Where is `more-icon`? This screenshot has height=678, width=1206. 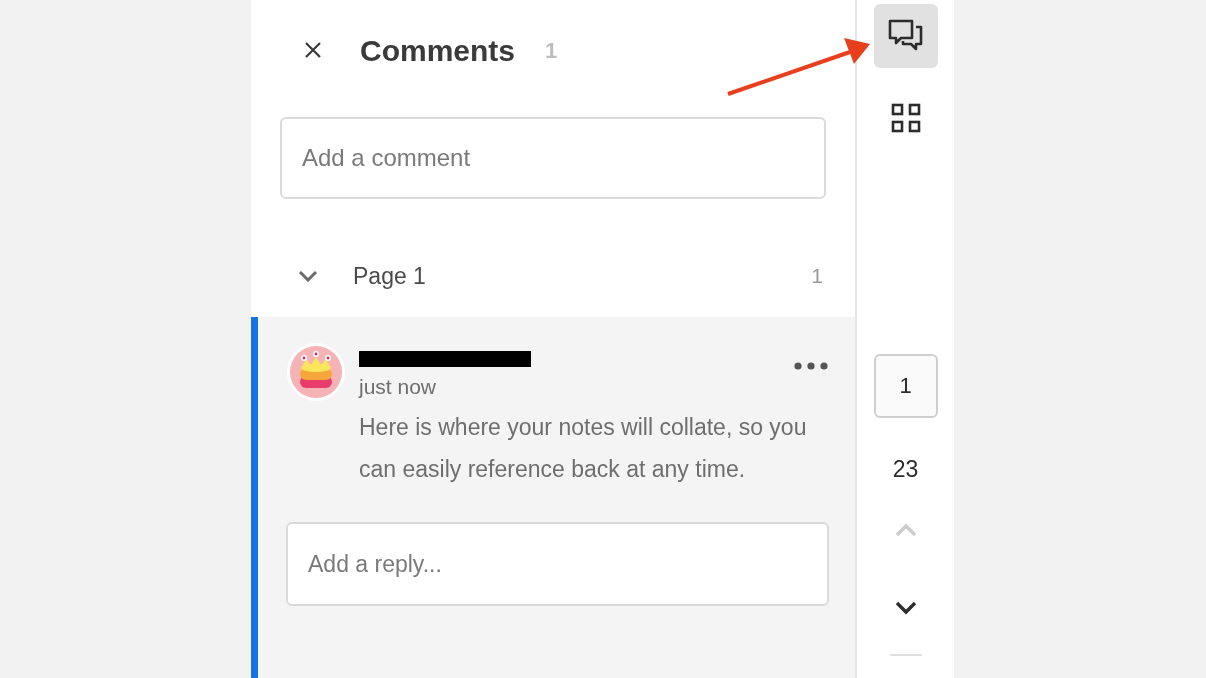 more-icon is located at coordinates (811, 366).